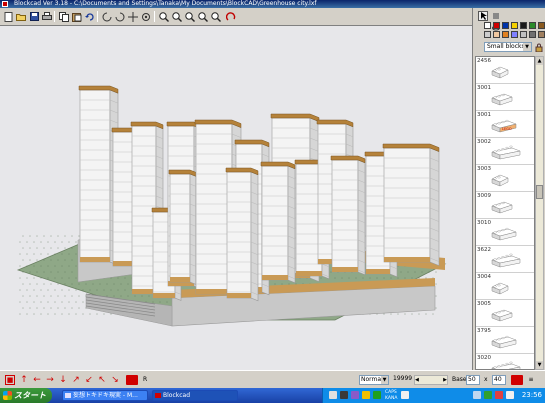  Describe the element at coordinates (483, 16) in the screenshot. I see `select-tool-icon` at that location.